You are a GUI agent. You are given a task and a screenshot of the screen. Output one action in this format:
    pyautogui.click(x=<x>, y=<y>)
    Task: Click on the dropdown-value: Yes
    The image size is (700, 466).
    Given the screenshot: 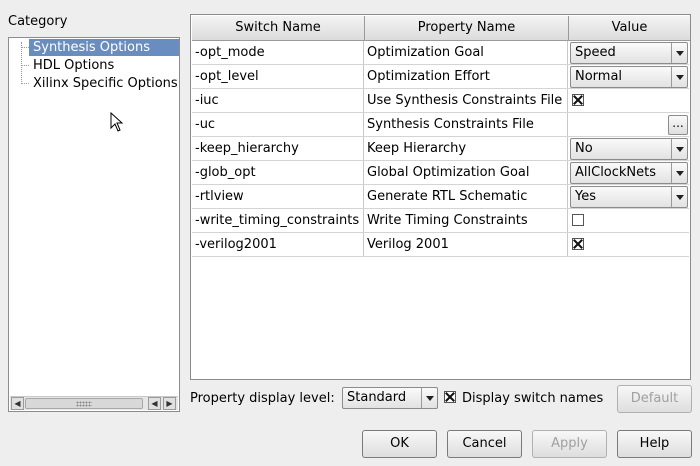 What is the action you would take?
    pyautogui.click(x=585, y=196)
    